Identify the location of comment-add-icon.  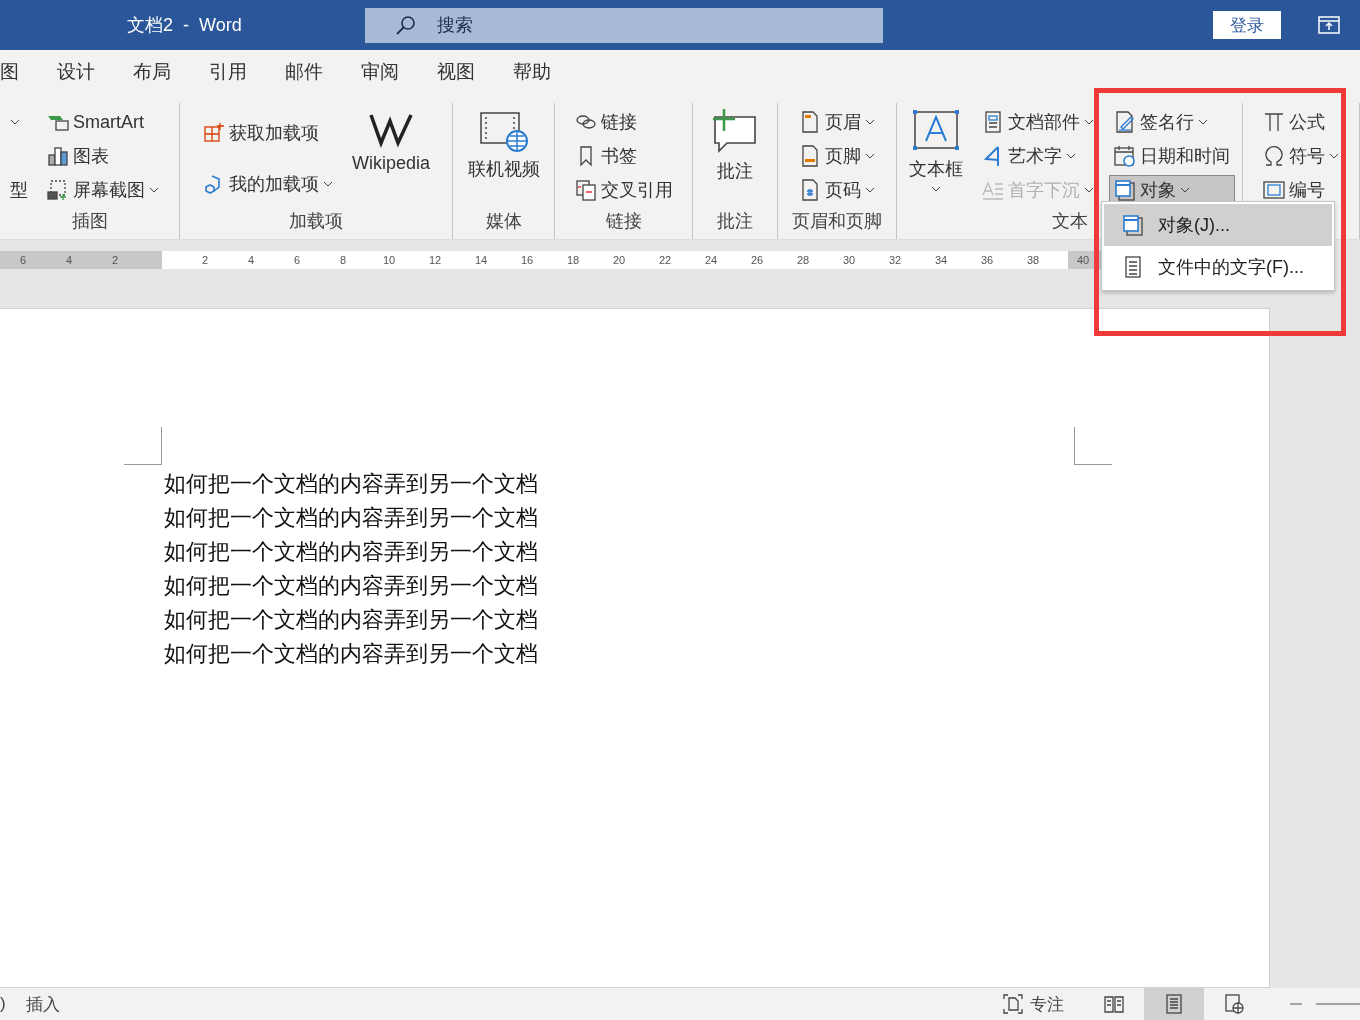
(735, 132).